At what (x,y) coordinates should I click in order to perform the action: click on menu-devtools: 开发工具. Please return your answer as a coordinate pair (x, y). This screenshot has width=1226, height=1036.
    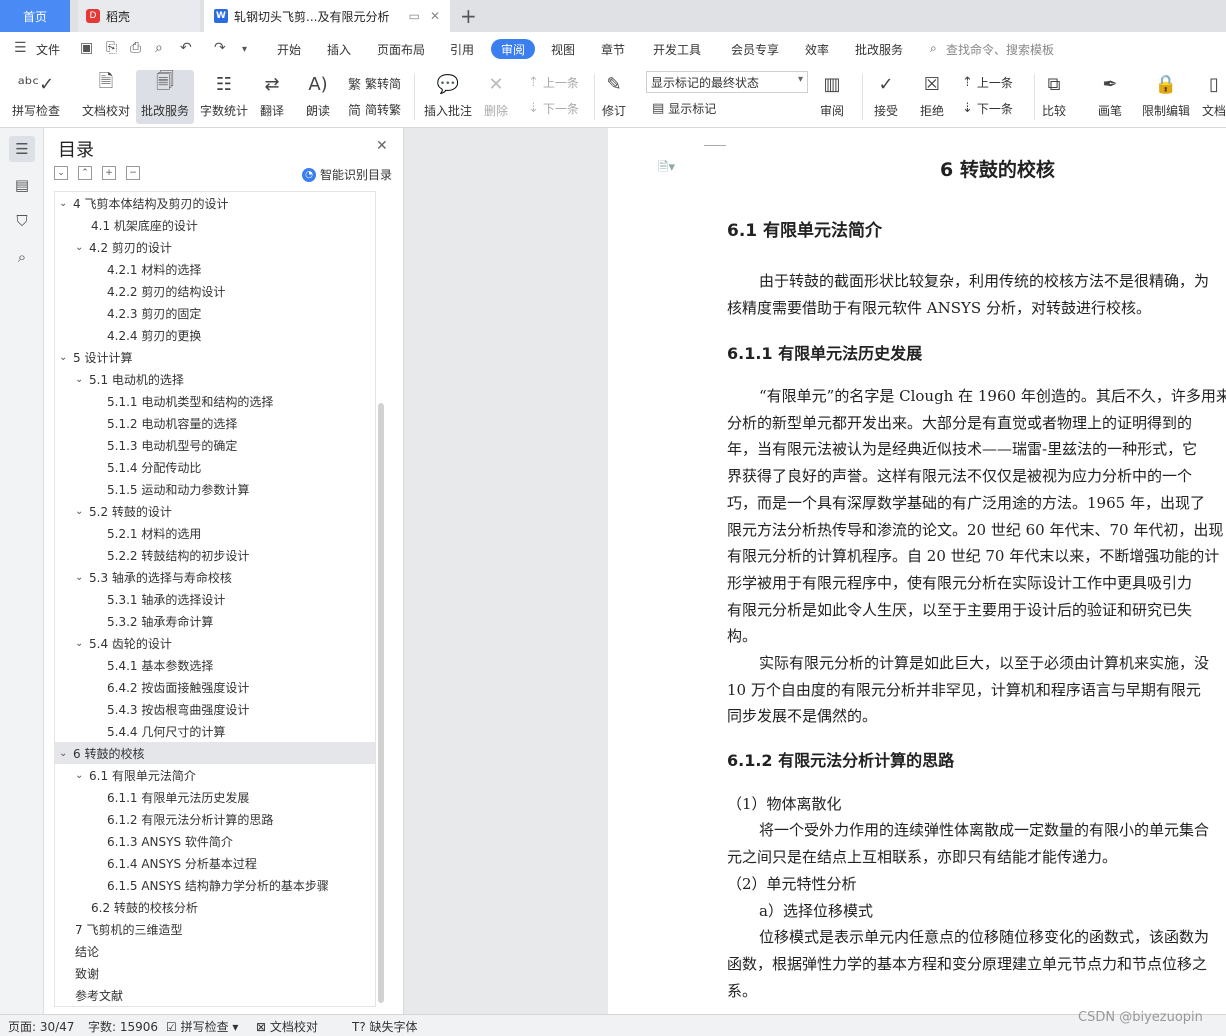
    Looking at the image, I should click on (677, 49).